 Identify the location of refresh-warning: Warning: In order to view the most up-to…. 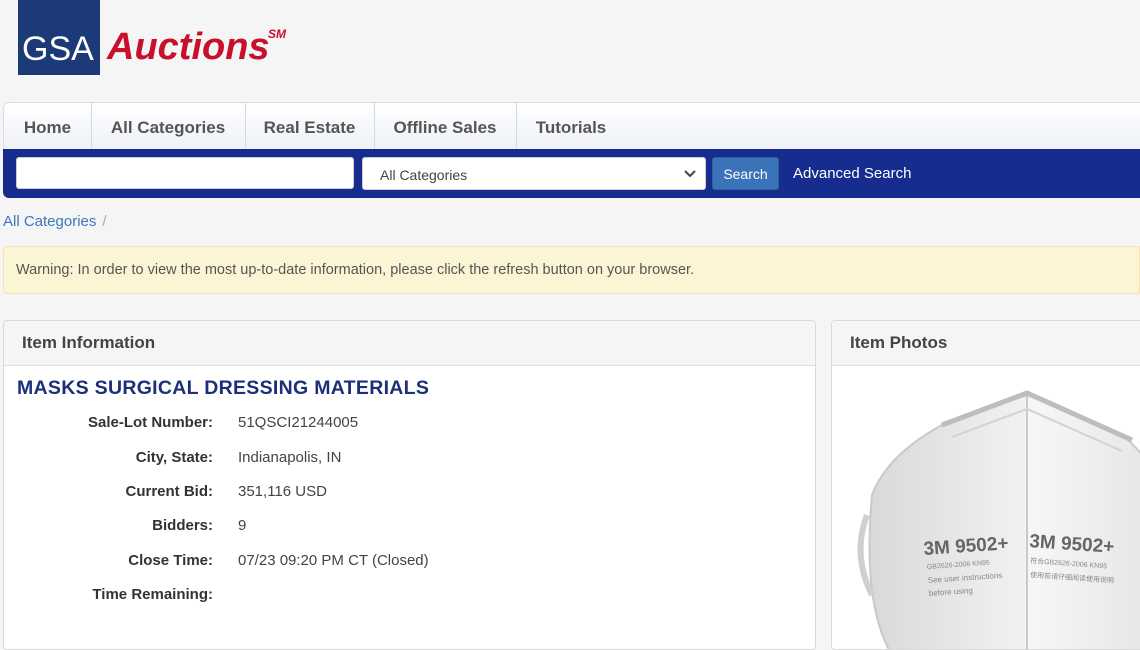
(571, 270).